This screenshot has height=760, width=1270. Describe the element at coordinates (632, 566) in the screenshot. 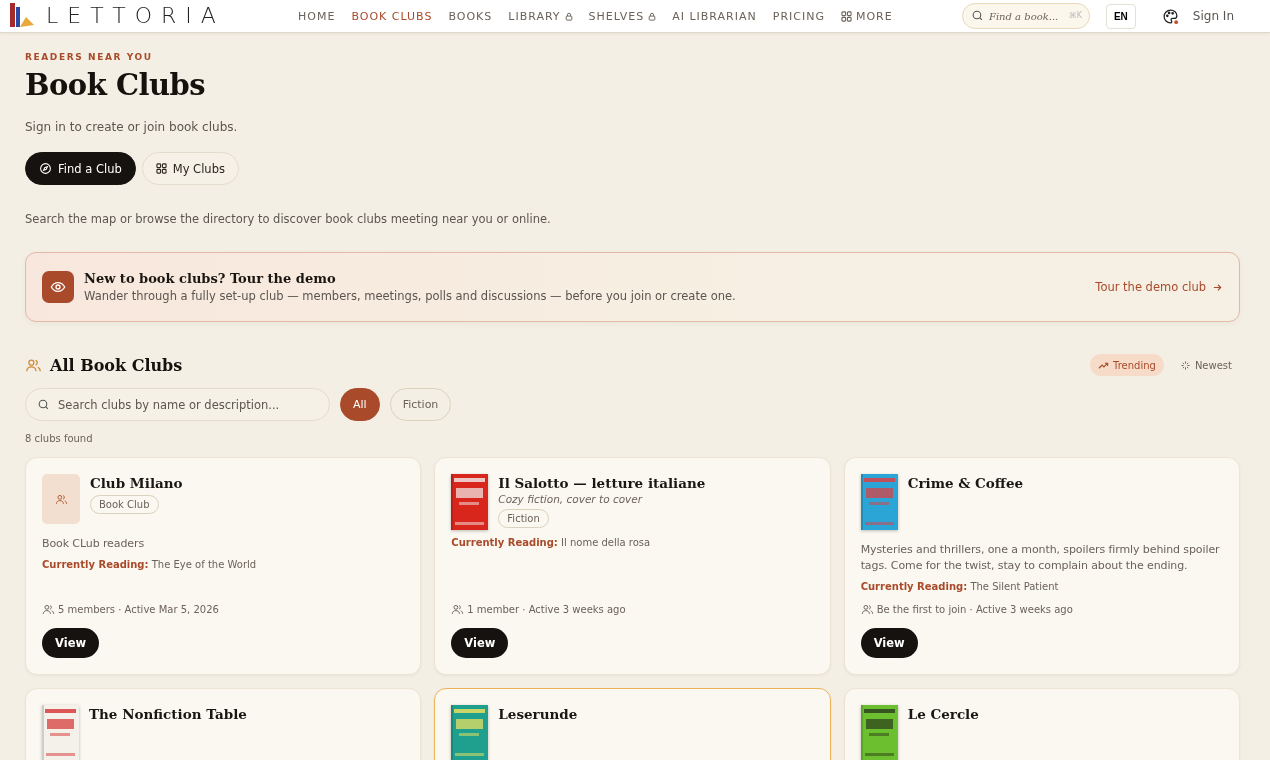

I see `club-card: Il Salotto — letture italiane Cozy fiction, cover to cover Fiction Currently Reading: Il nome della rosa 1 member · Active 3 weeks ago View` at that location.